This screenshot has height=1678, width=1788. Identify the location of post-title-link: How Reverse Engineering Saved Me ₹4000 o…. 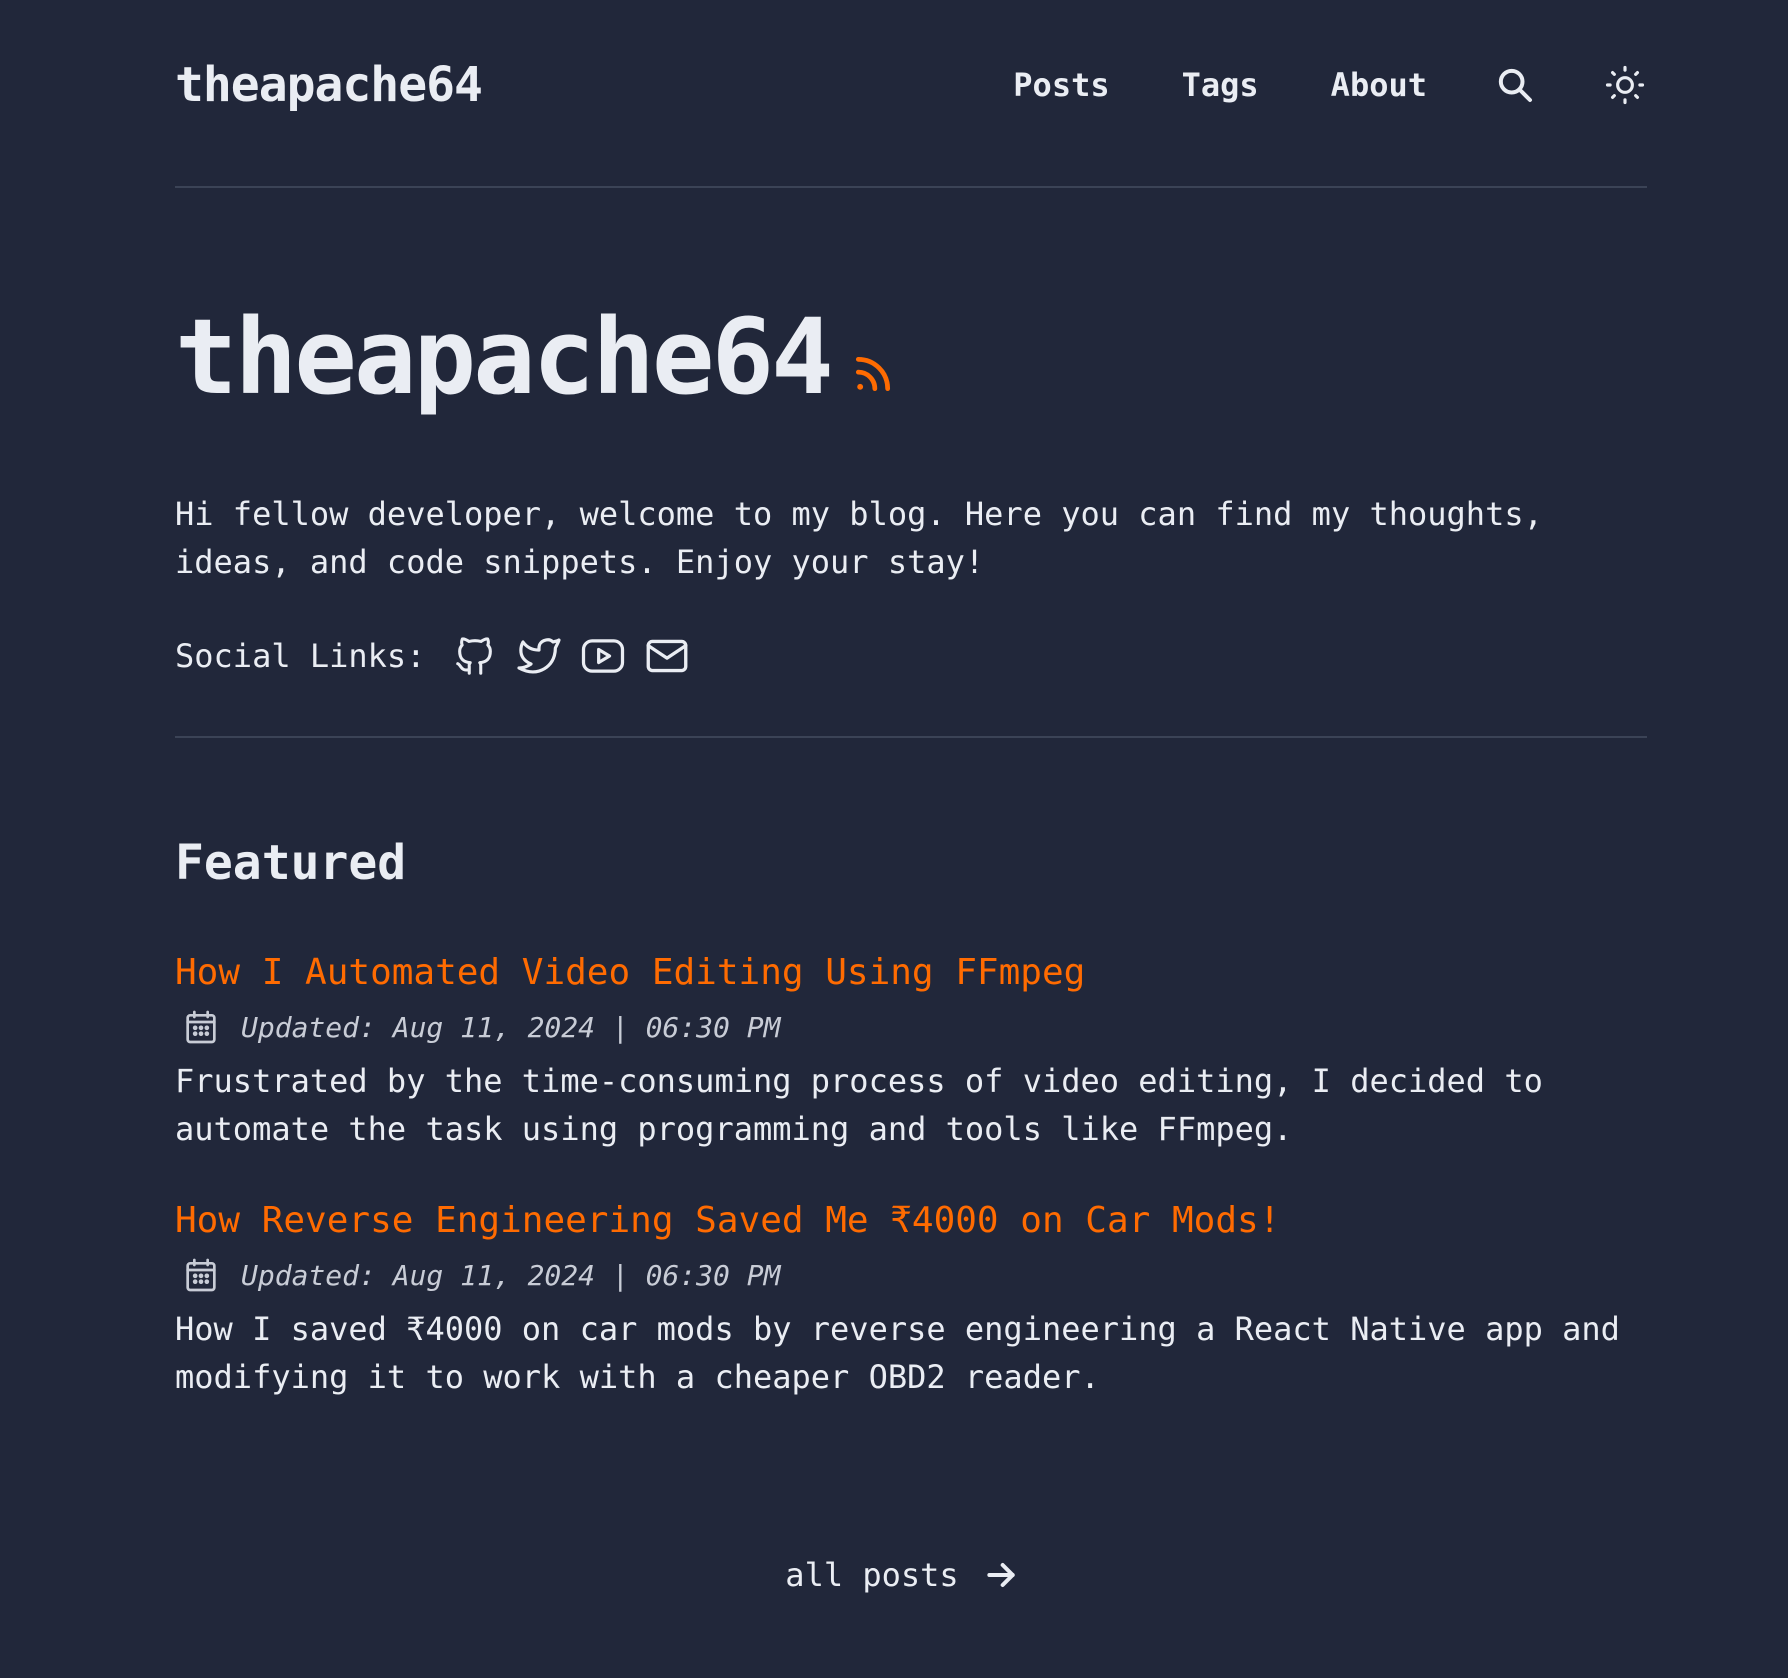
(911, 1221).